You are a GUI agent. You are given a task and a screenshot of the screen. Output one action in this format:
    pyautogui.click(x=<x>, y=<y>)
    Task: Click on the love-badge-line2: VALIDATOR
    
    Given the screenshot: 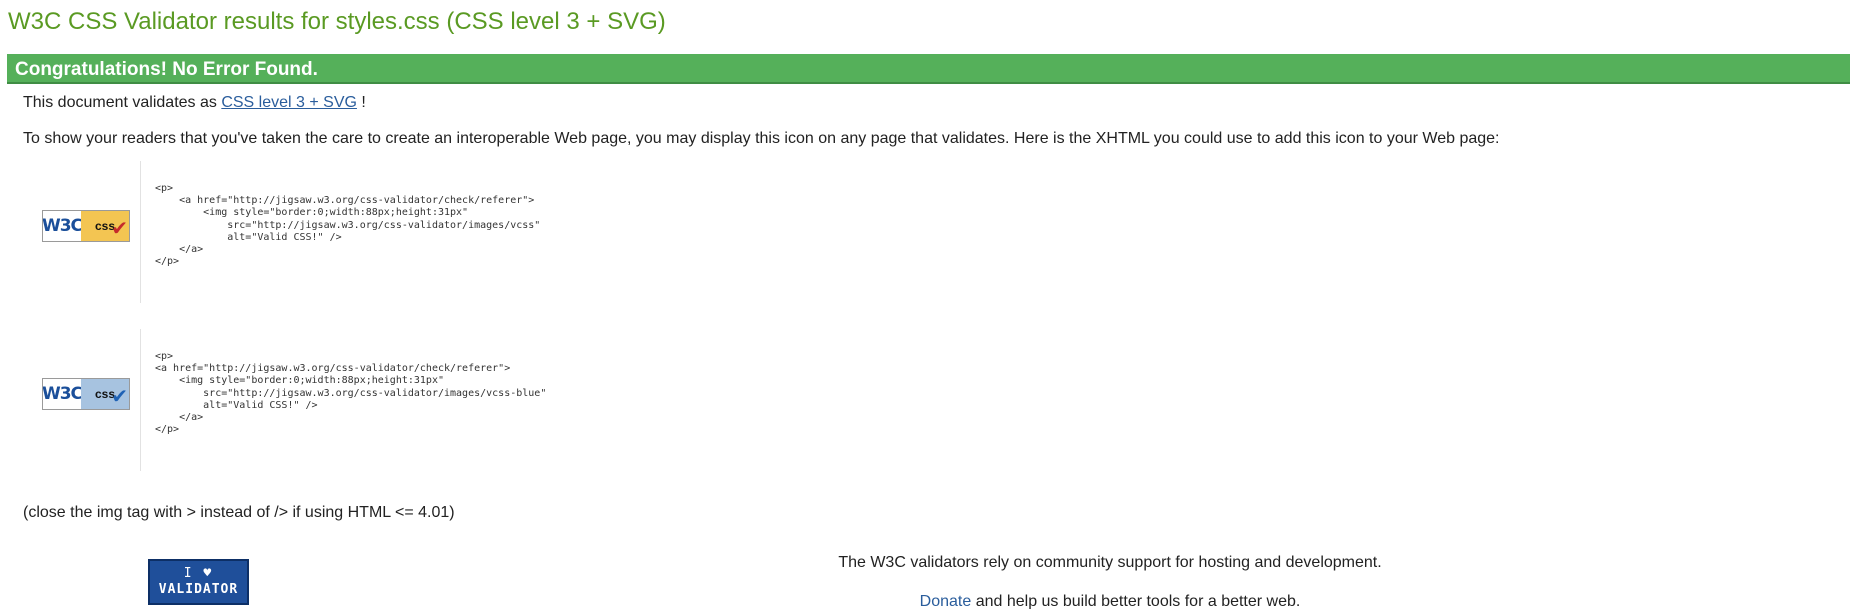 What is the action you would take?
    pyautogui.click(x=198, y=589)
    